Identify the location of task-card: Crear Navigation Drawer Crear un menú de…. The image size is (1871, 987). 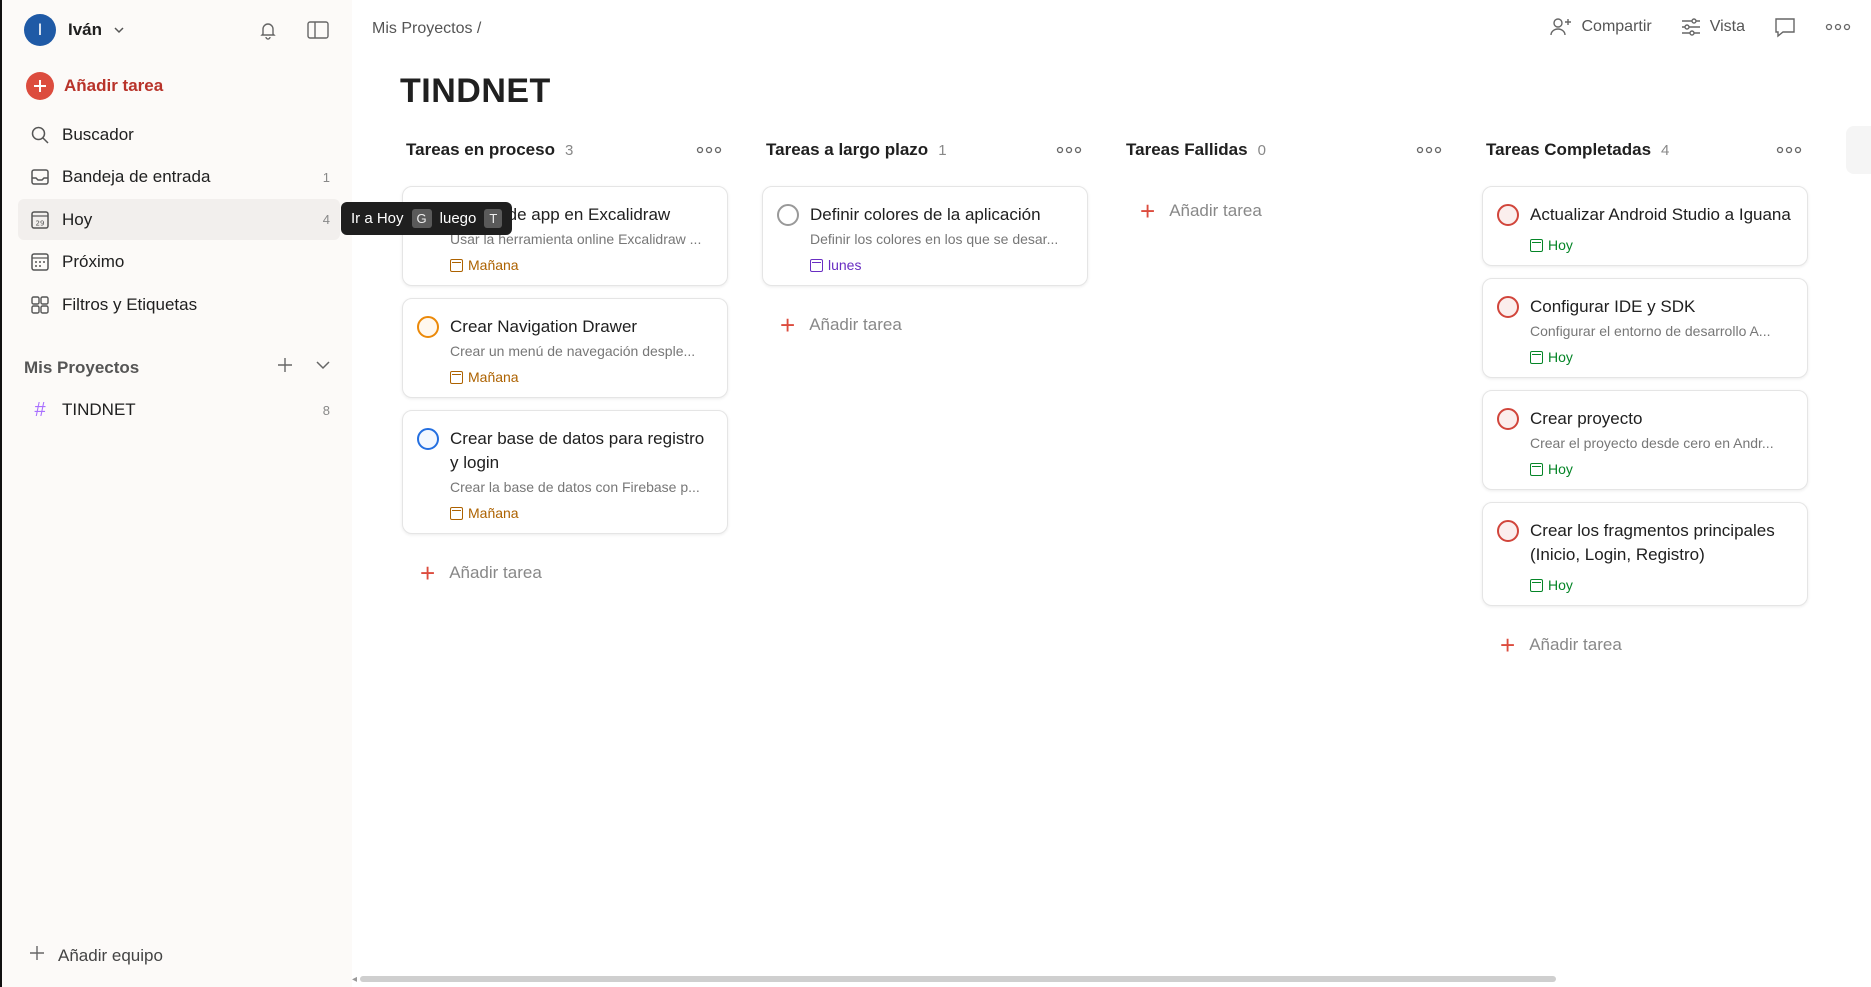
(565, 348).